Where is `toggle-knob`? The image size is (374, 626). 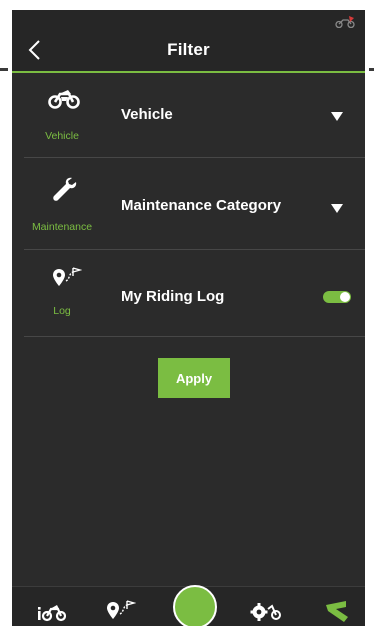
toggle-knob is located at coordinates (345, 297).